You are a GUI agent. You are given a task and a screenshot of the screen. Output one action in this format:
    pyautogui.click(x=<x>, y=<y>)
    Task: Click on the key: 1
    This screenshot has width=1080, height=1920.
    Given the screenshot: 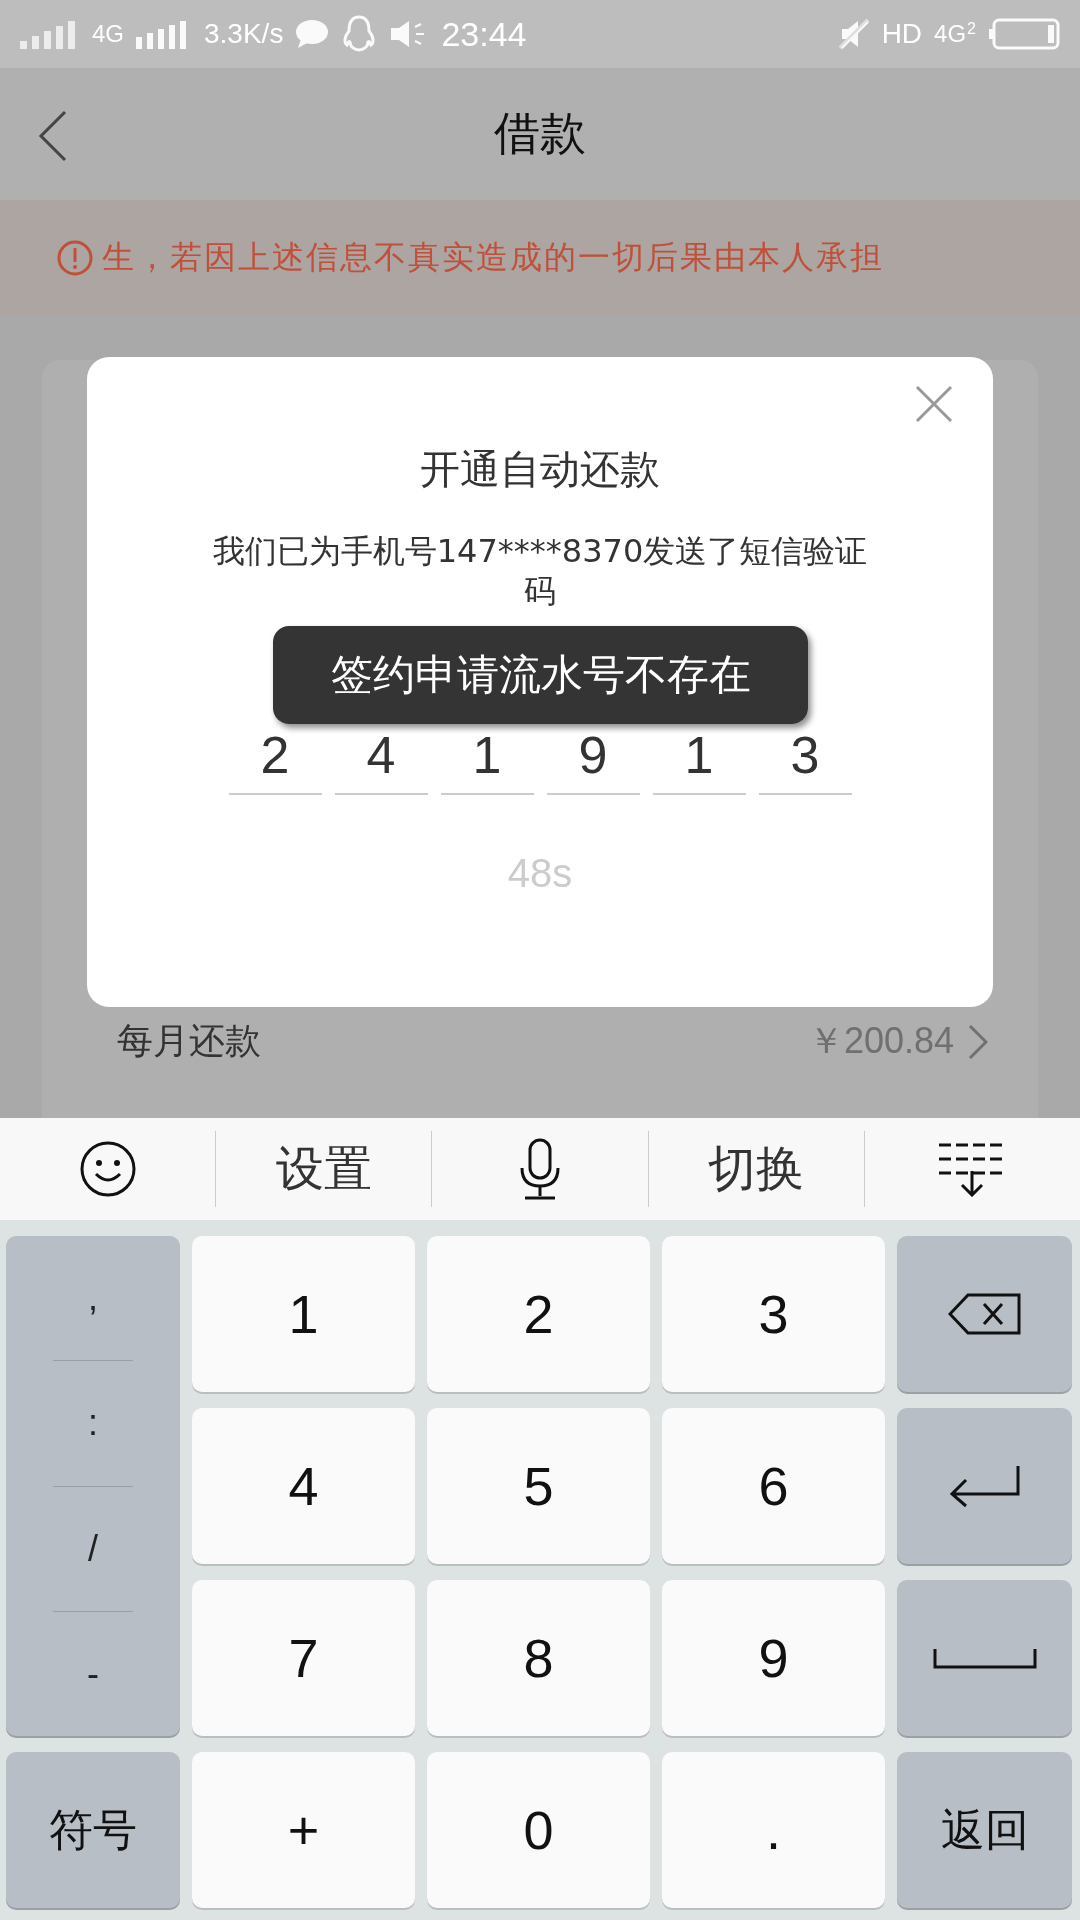 What is the action you would take?
    pyautogui.click(x=303, y=1314)
    